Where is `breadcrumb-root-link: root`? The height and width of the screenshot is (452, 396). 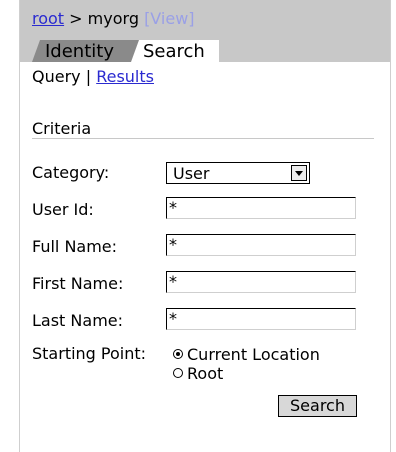
breadcrumb-root-link: root is located at coordinates (48, 18).